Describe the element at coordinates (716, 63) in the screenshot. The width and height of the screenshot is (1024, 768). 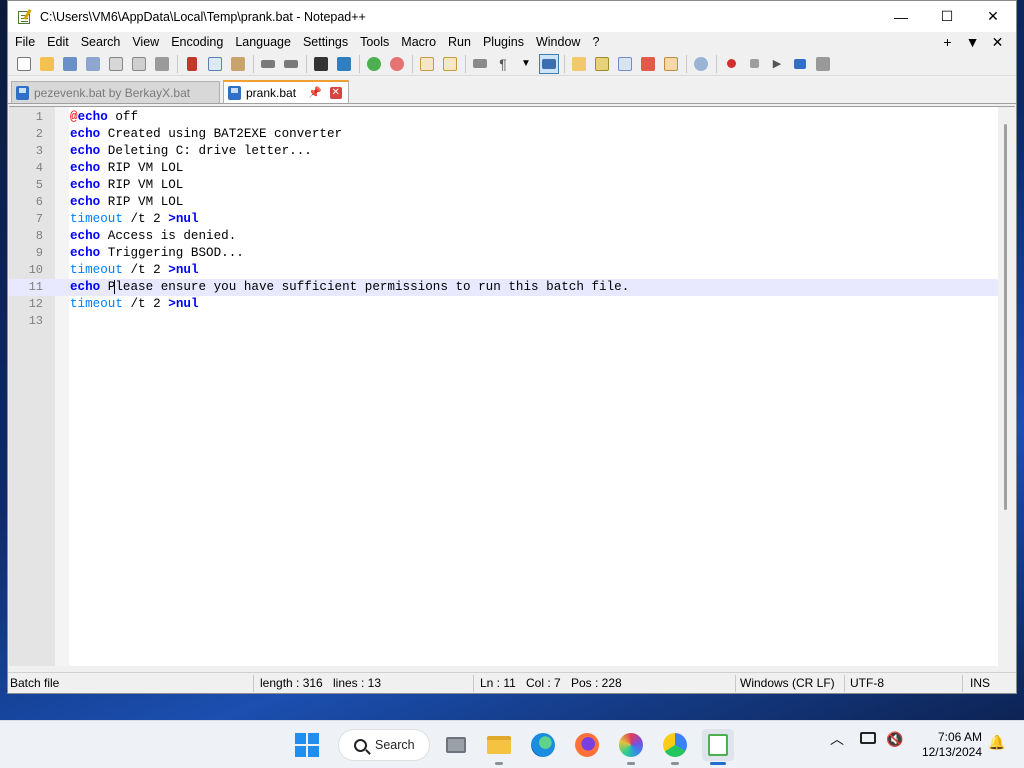
I see `toolbar-separator` at that location.